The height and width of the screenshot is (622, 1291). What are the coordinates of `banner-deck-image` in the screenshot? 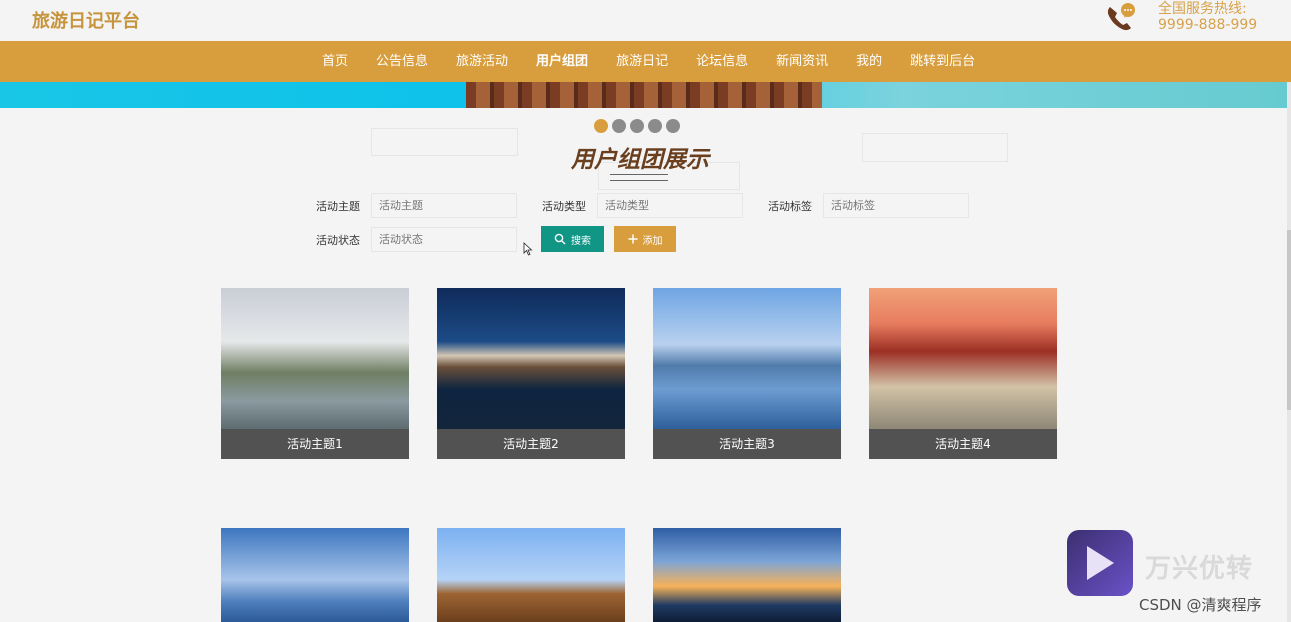 It's located at (644, 95).